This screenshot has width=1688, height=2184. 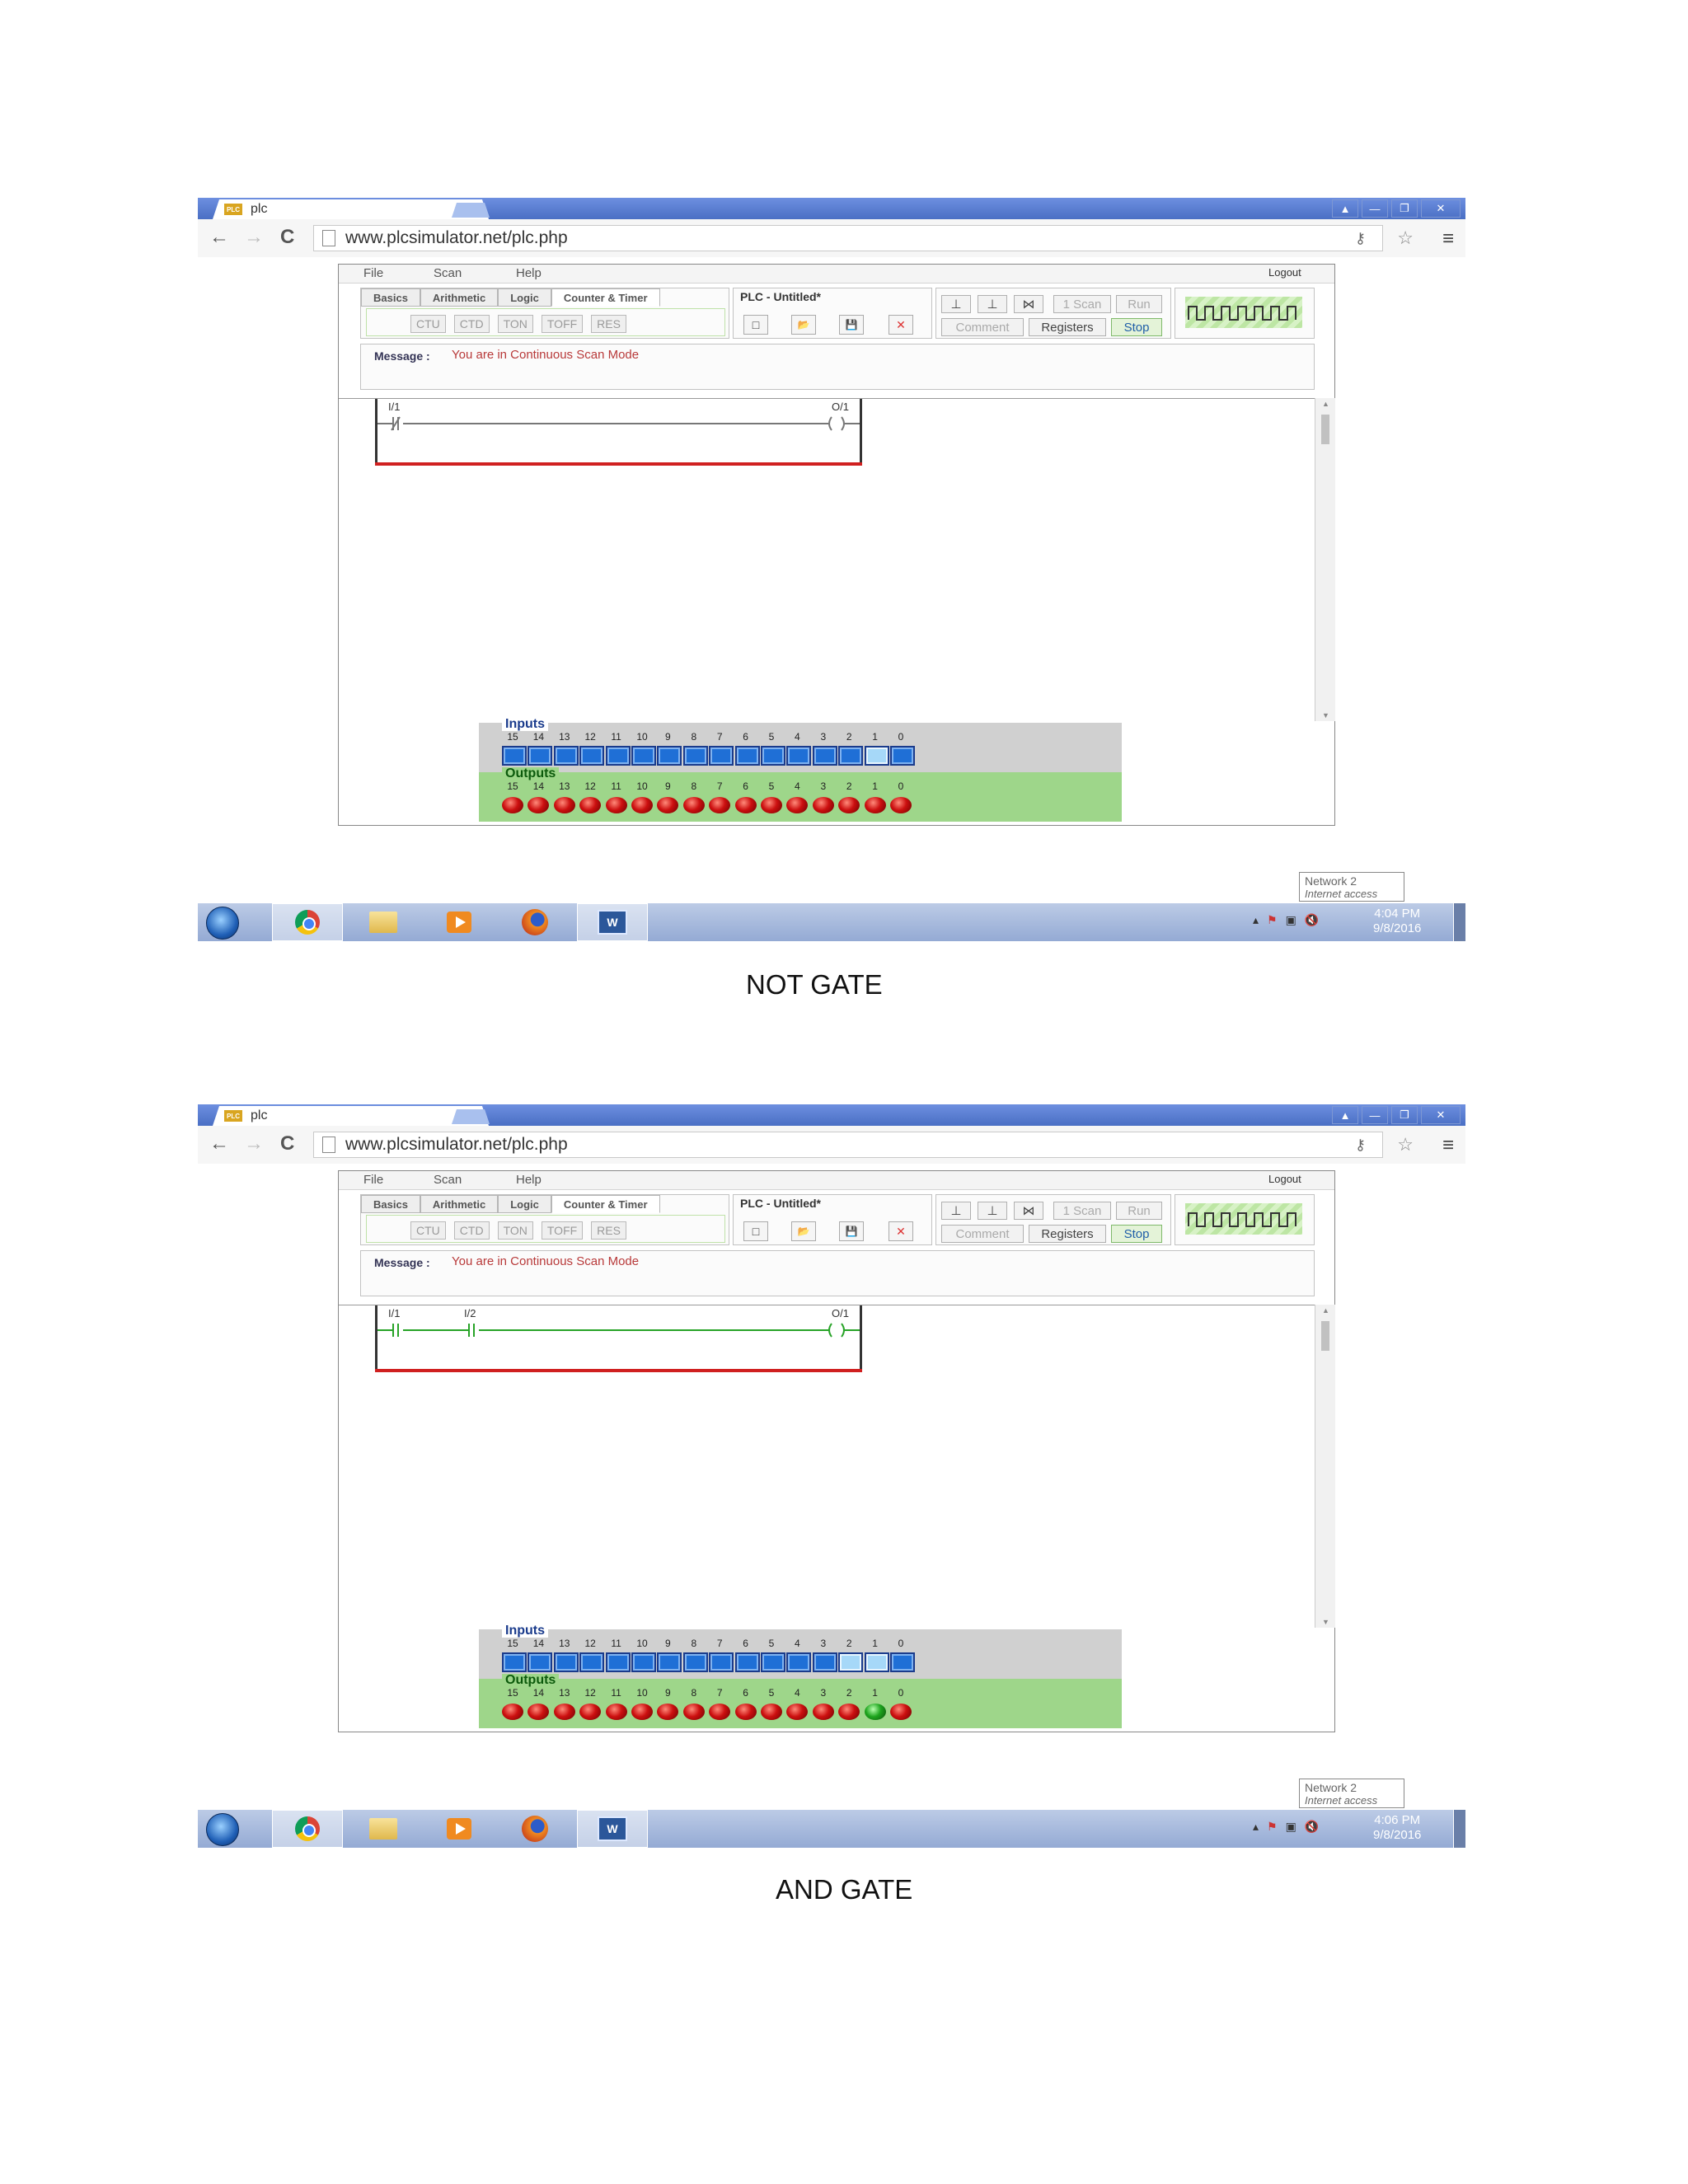 I want to click on run-button: Run, so click(x=1139, y=304).